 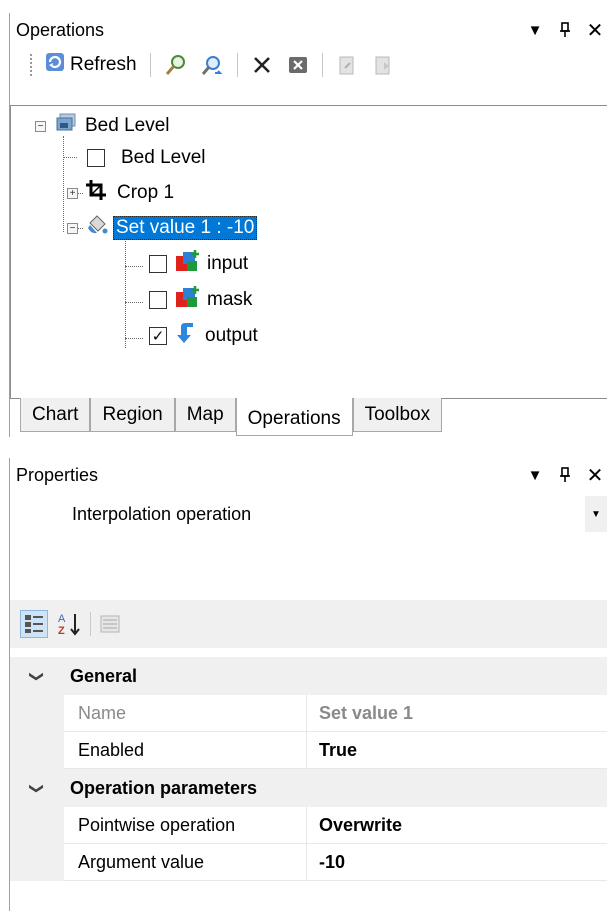 I want to click on search-icon, so click(x=212, y=65).